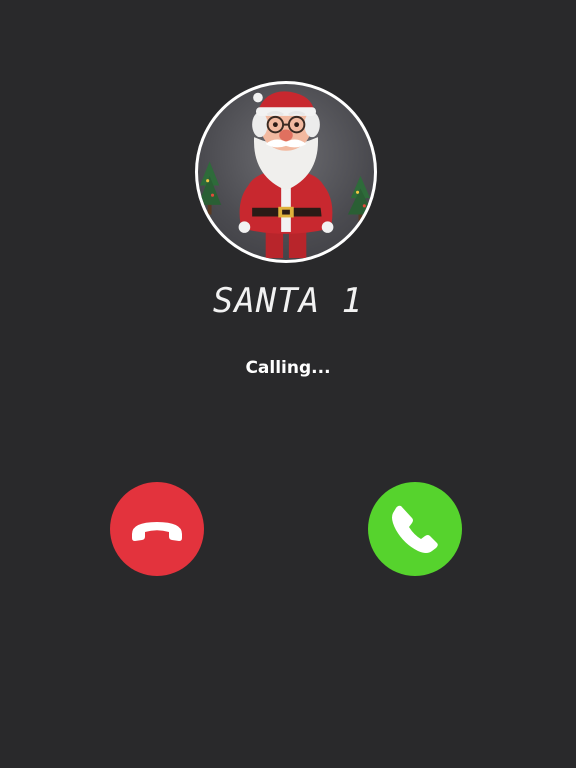  I want to click on phone-icon, so click(415, 529).